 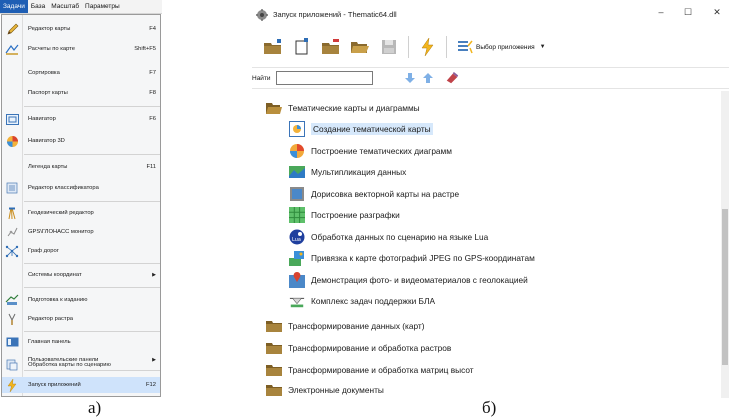 I want to click on close-button: ✕, so click(x=717, y=12).